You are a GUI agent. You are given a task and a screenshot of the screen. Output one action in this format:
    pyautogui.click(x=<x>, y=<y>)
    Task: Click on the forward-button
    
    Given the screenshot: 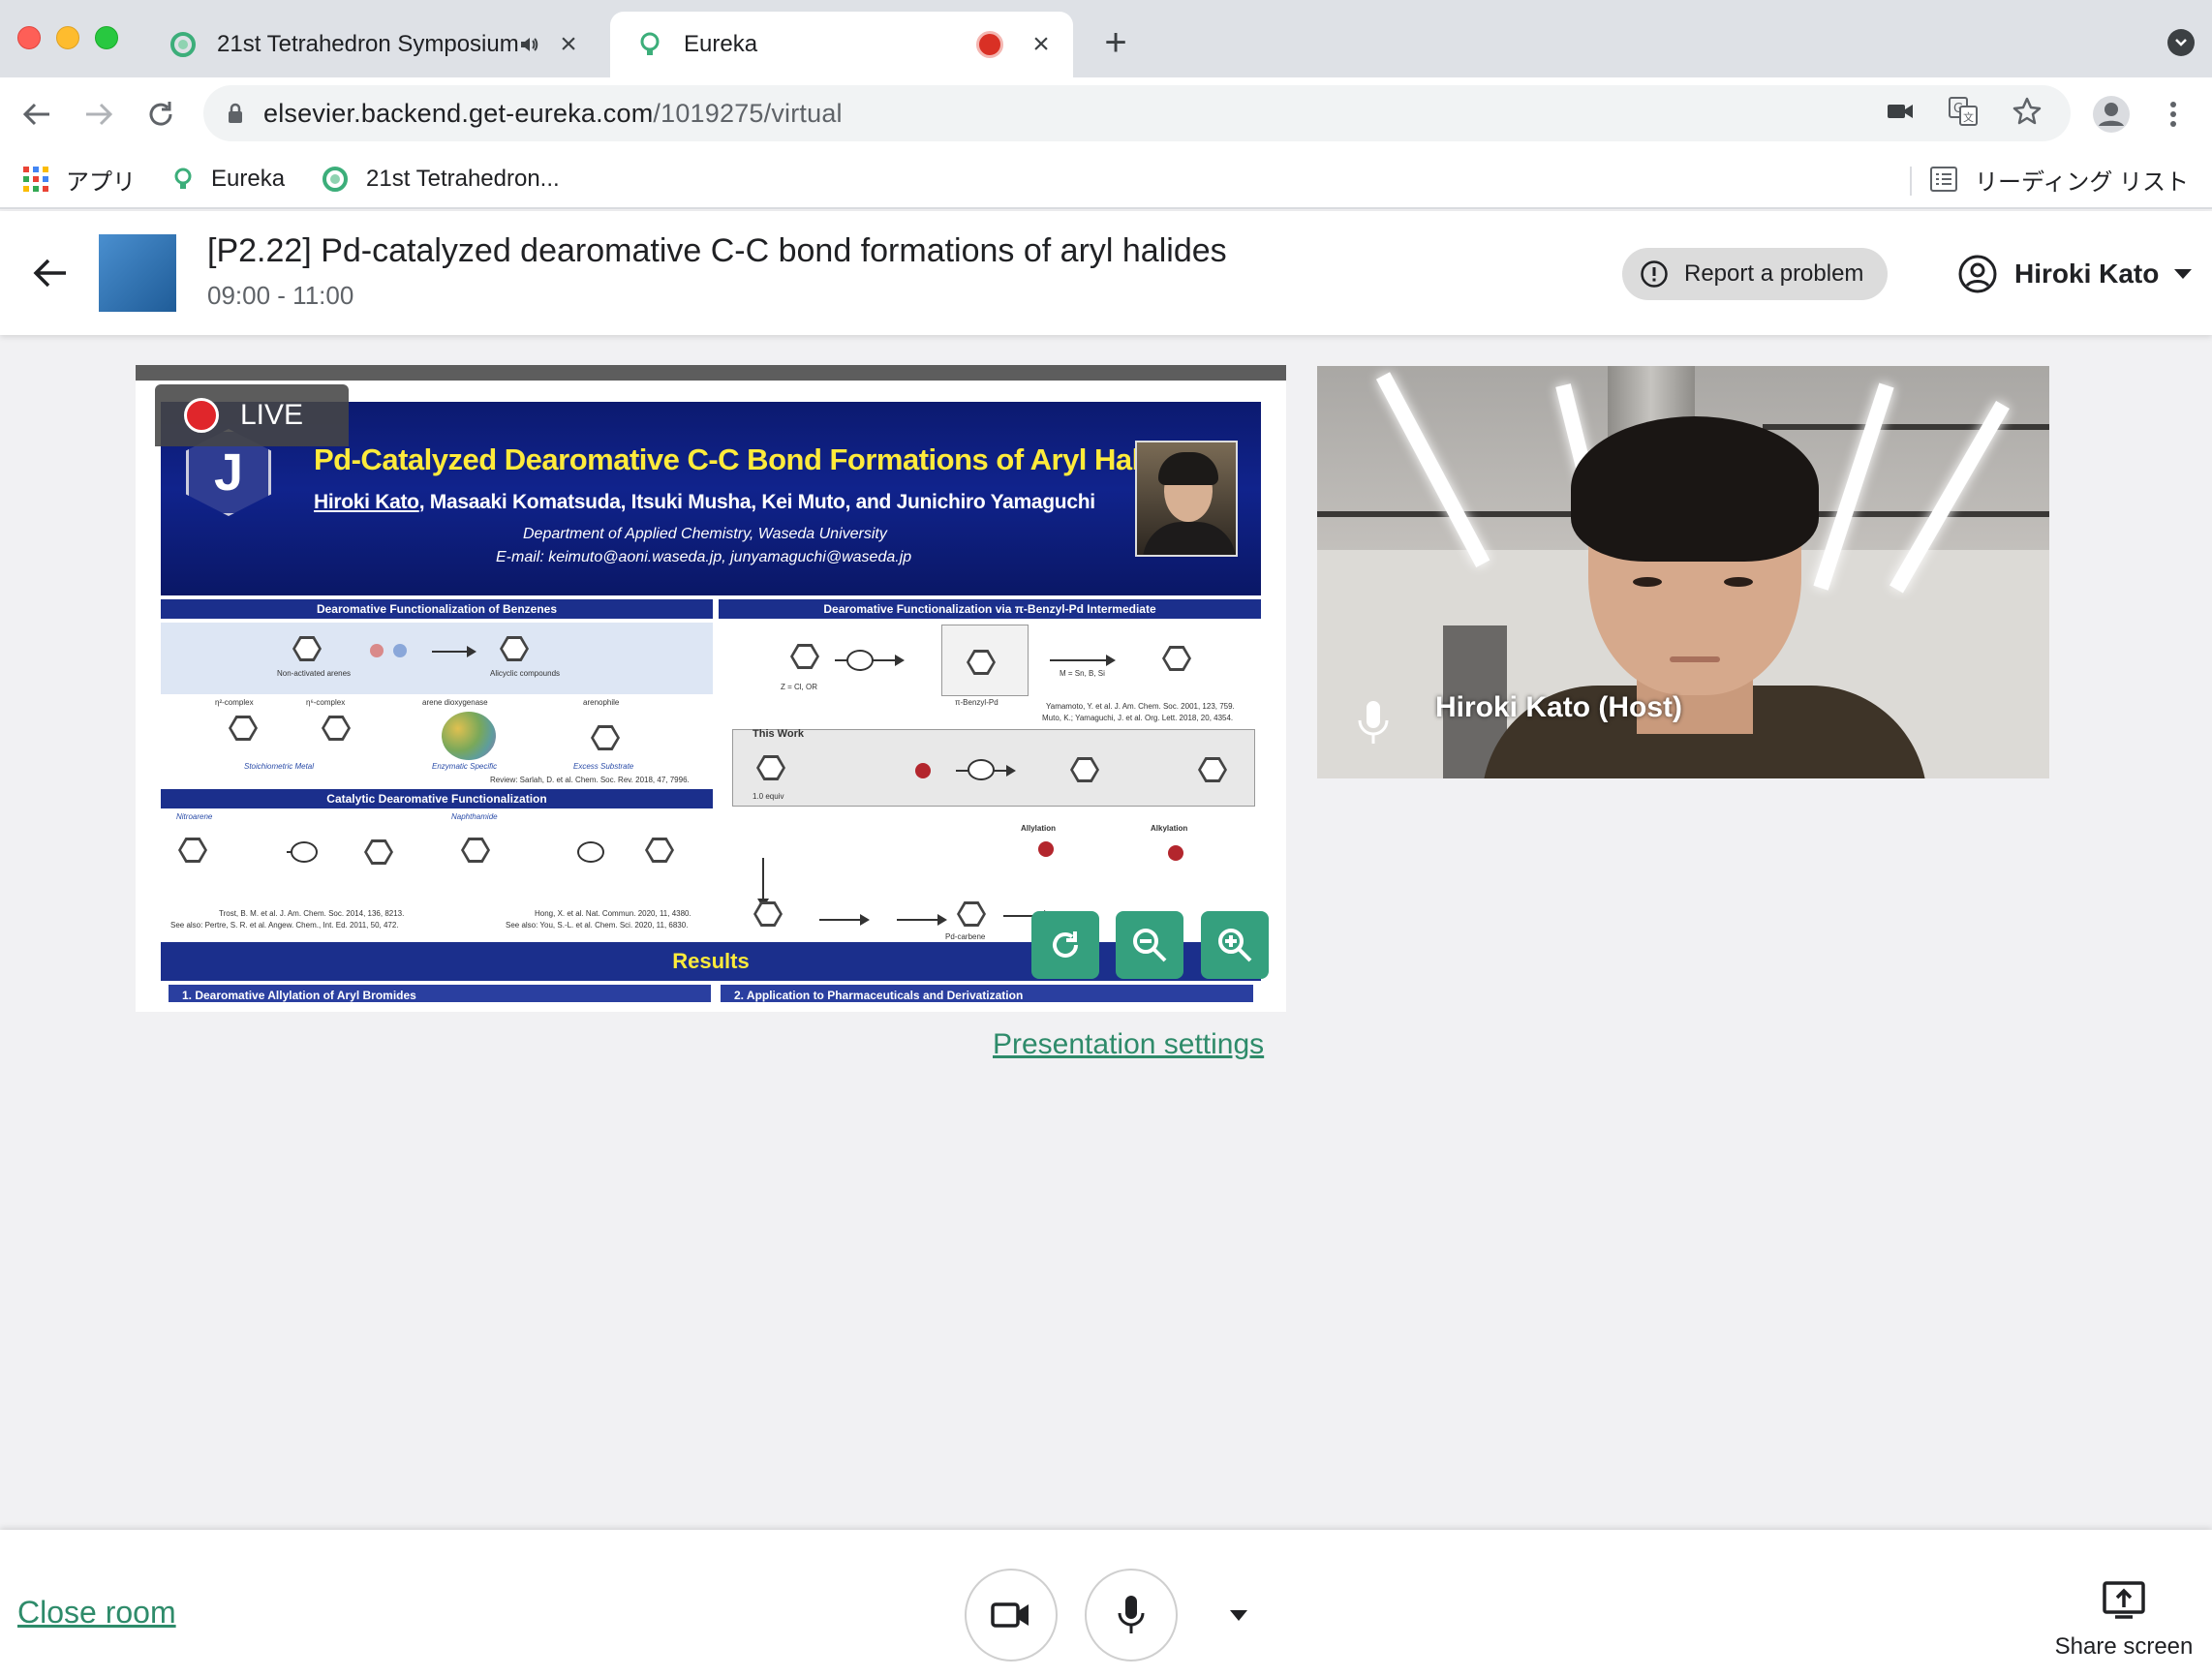 What is the action you would take?
    pyautogui.click(x=99, y=114)
    